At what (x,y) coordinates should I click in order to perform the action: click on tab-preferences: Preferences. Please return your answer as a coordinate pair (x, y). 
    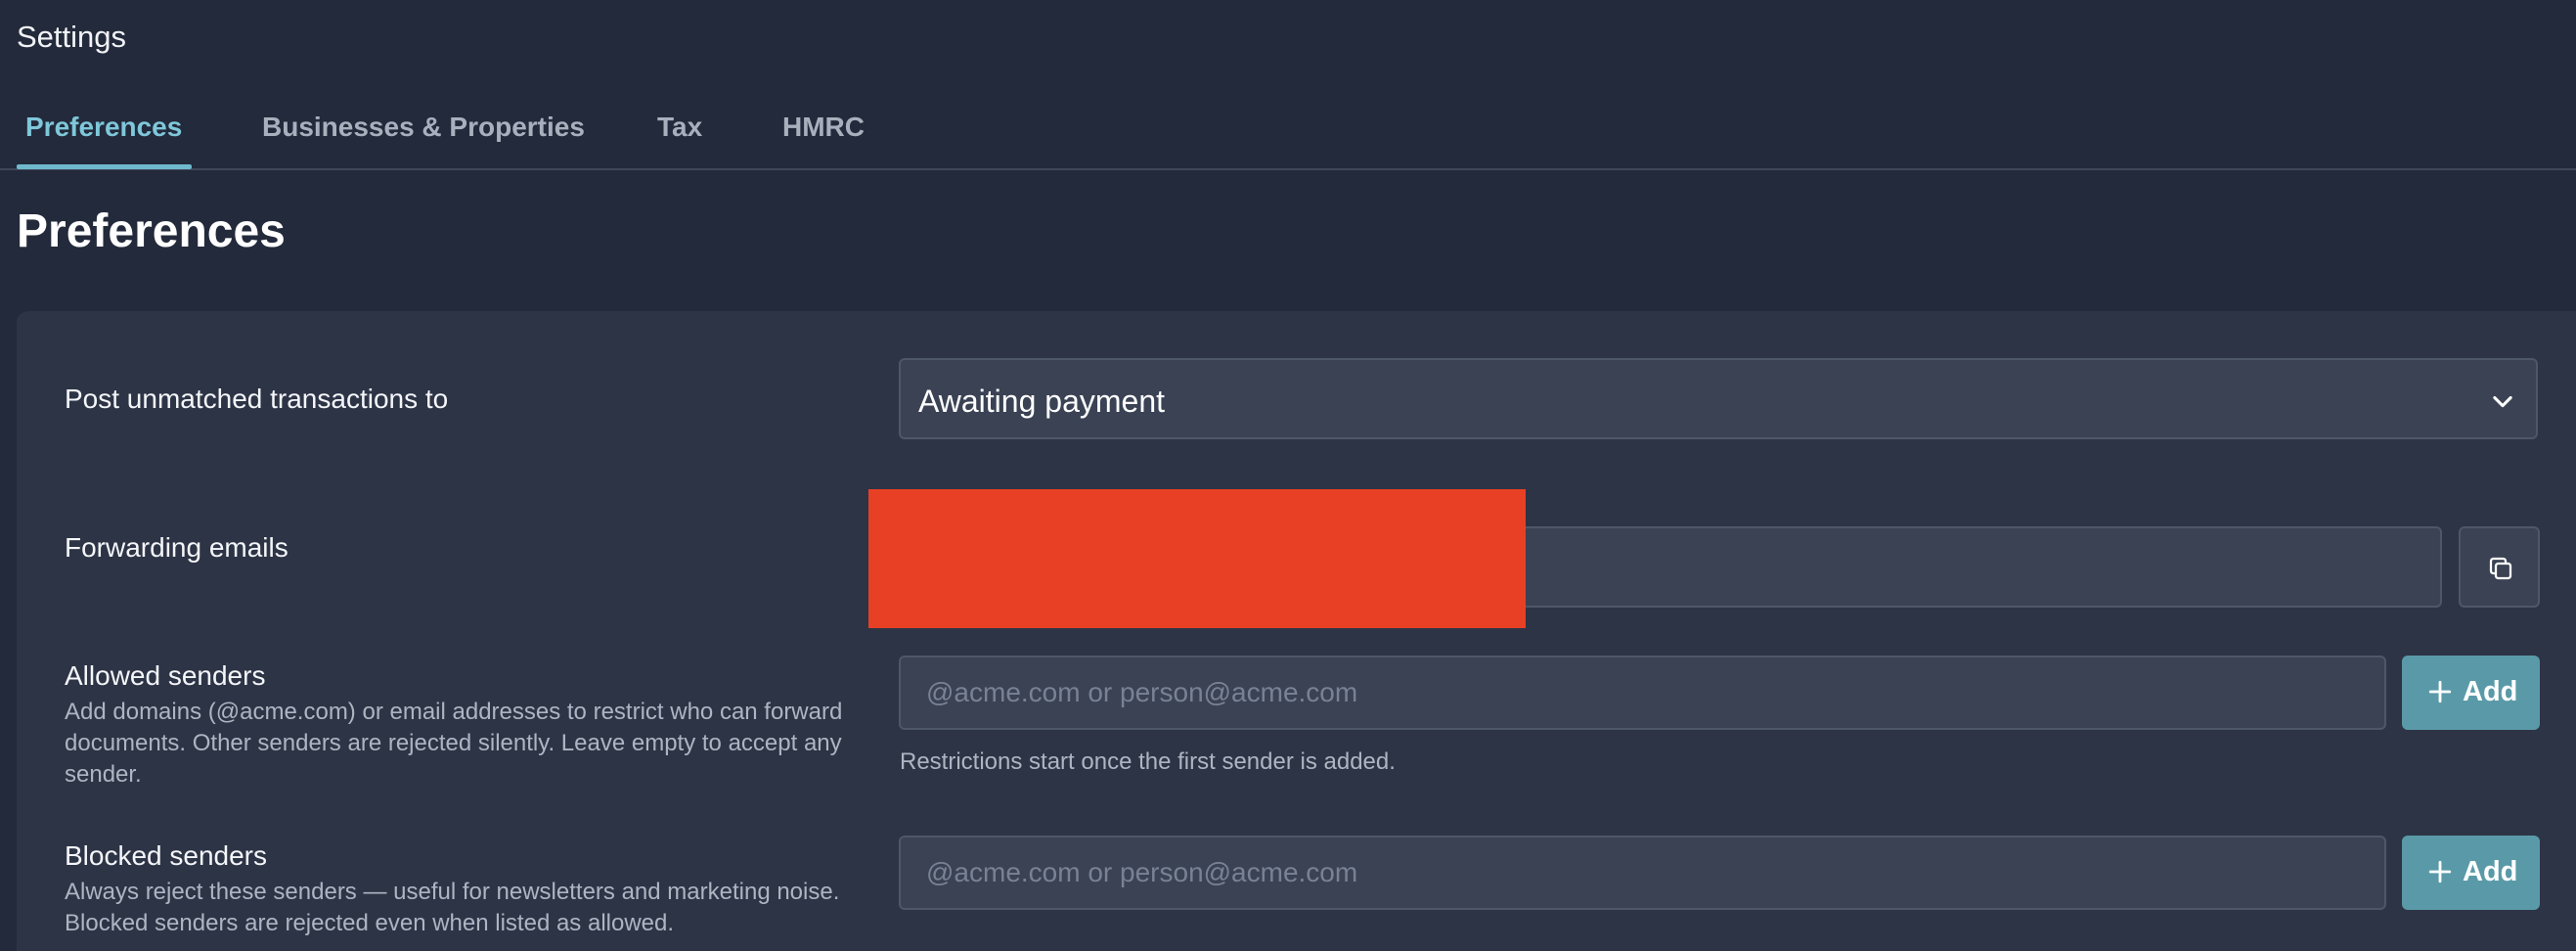
    Looking at the image, I should click on (103, 128).